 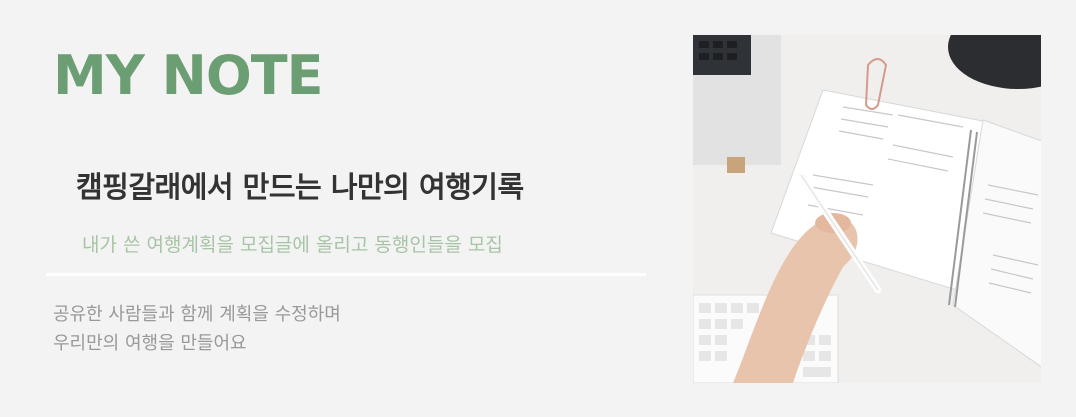 What do you see at coordinates (197, 329) in the screenshot?
I see `description: 공유한 사람들과 함께 계획을 수정하며 우리만의 여행을 만들어요` at bounding box center [197, 329].